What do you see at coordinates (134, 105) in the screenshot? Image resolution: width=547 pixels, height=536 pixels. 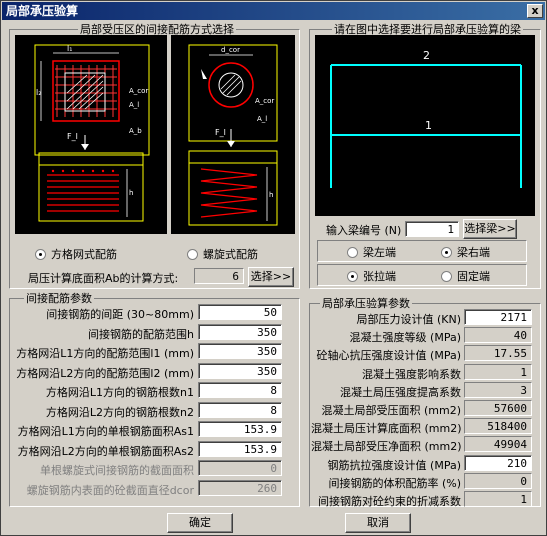 I see `al-label: A_l` at bounding box center [134, 105].